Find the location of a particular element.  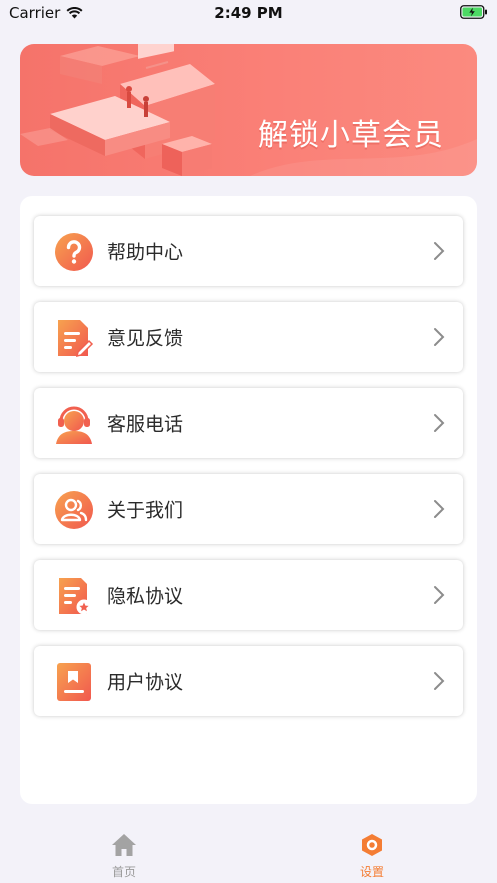

banner-title: 解锁小草会员 is located at coordinates (351, 135).